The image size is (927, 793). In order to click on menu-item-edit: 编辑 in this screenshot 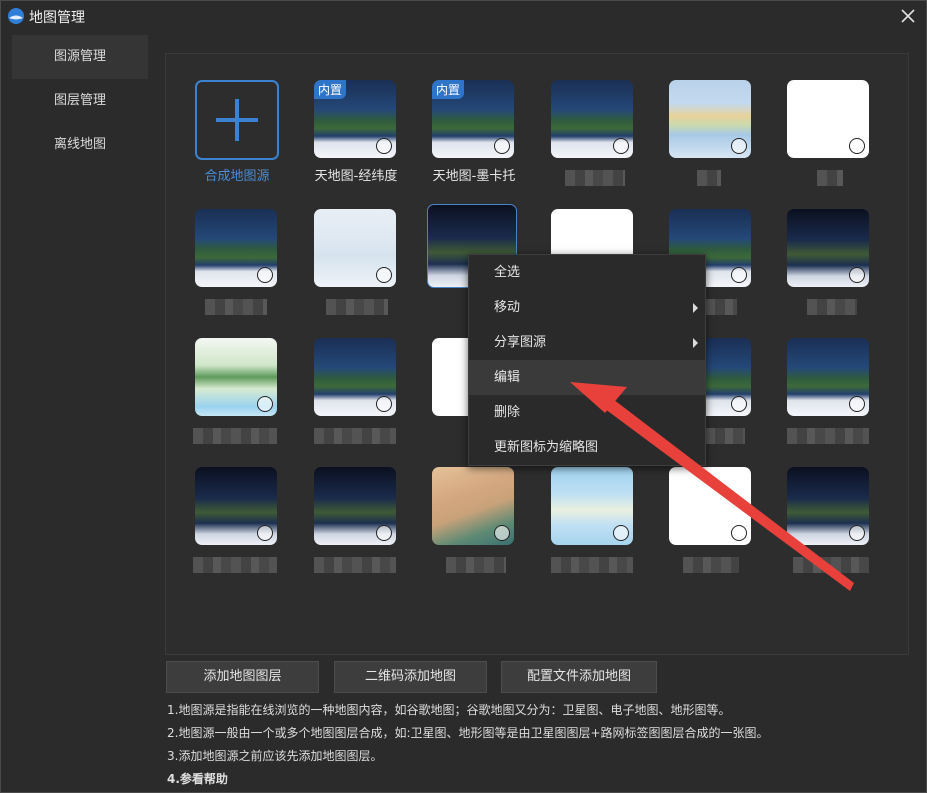, I will do `click(587, 377)`.